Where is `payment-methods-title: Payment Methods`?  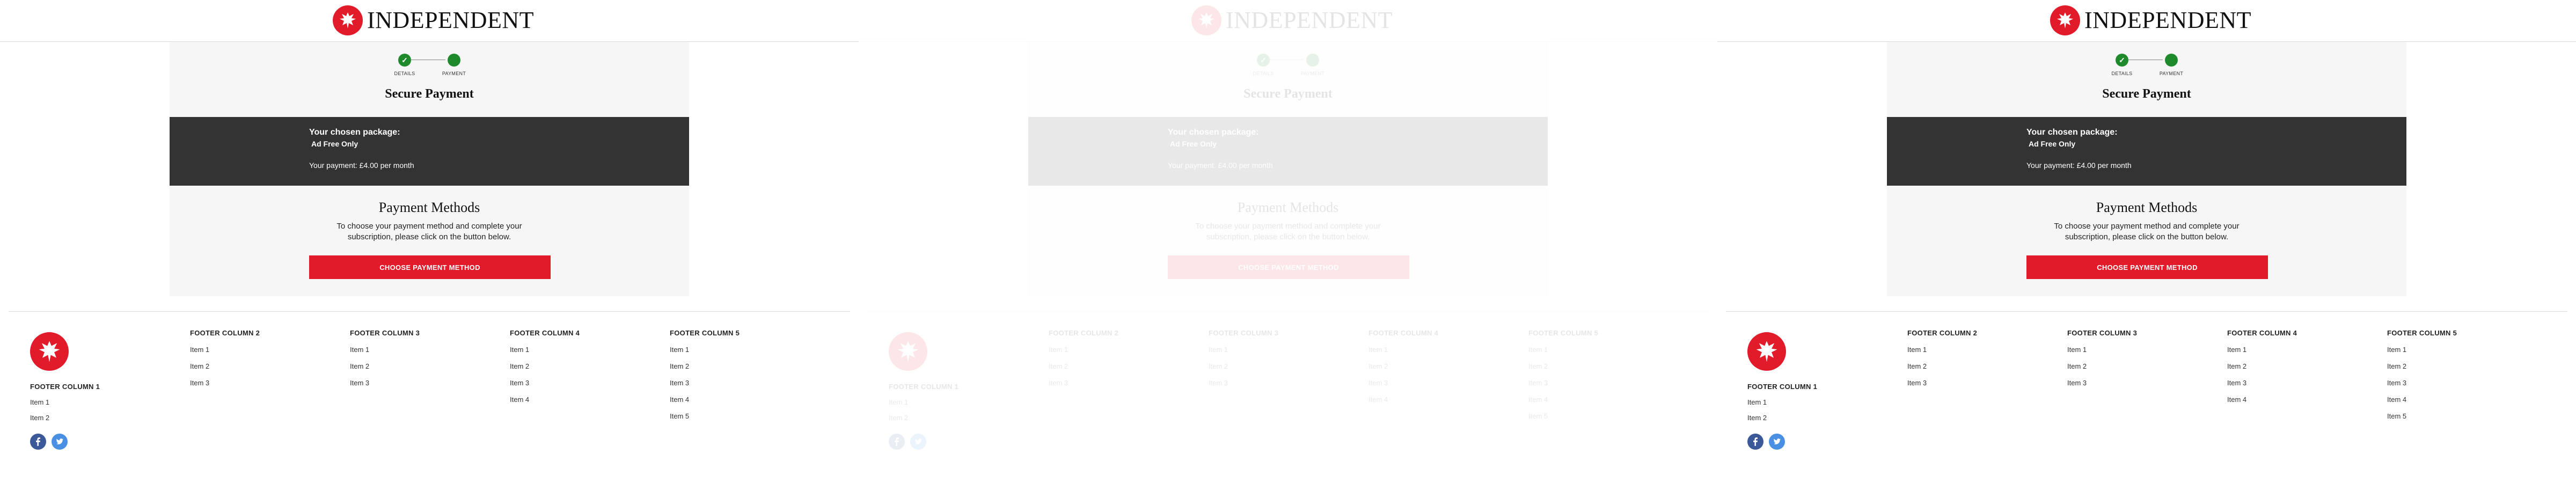
payment-methods-title: Payment Methods is located at coordinates (1288, 207).